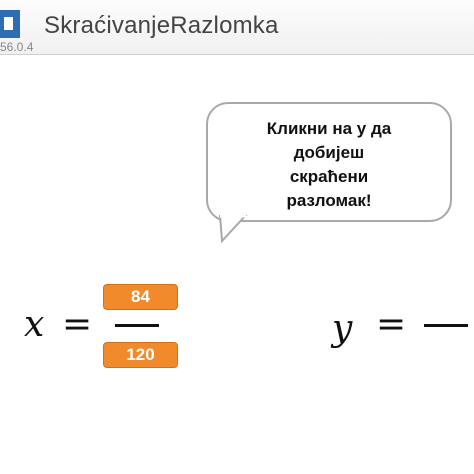 The image size is (474, 474). I want to click on x-fraction-bar, so click(137, 325).